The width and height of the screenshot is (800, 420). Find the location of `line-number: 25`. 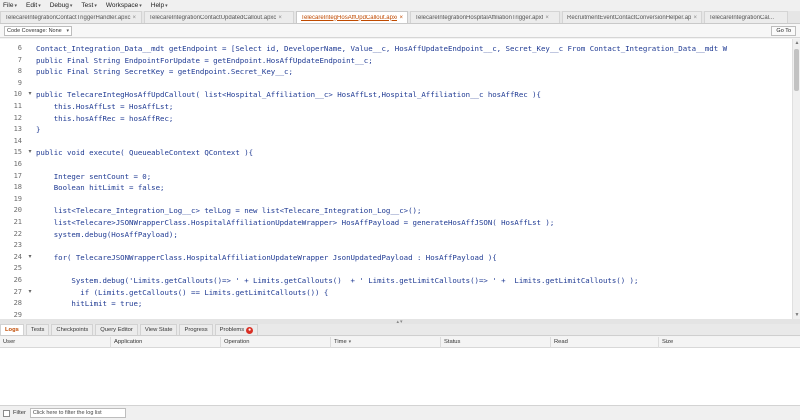

line-number: 25 is located at coordinates (17, 268).